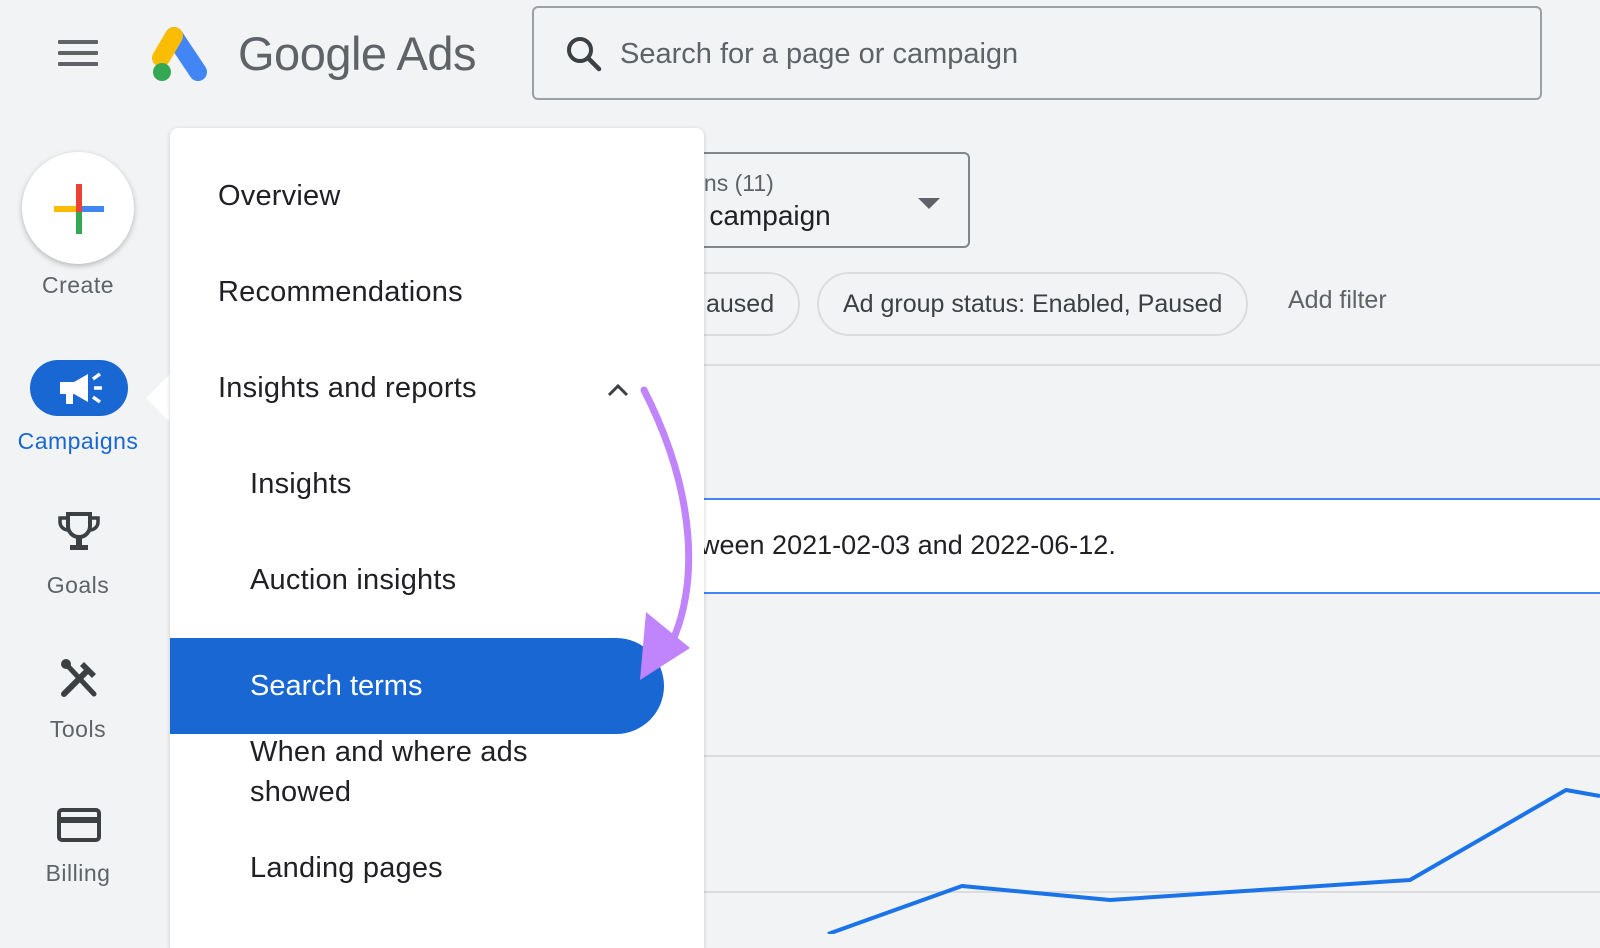 The height and width of the screenshot is (948, 1600). Describe the element at coordinates (929, 203) in the screenshot. I see `caret-down-icon` at that location.